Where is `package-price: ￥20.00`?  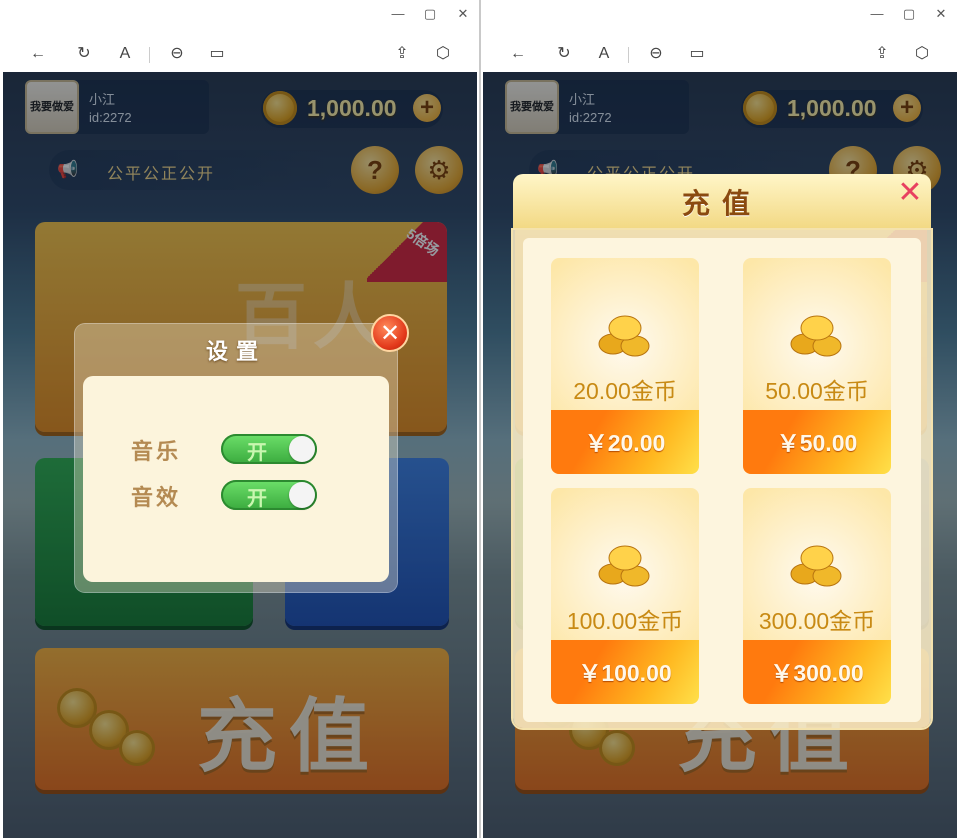 package-price: ￥20.00 is located at coordinates (625, 443).